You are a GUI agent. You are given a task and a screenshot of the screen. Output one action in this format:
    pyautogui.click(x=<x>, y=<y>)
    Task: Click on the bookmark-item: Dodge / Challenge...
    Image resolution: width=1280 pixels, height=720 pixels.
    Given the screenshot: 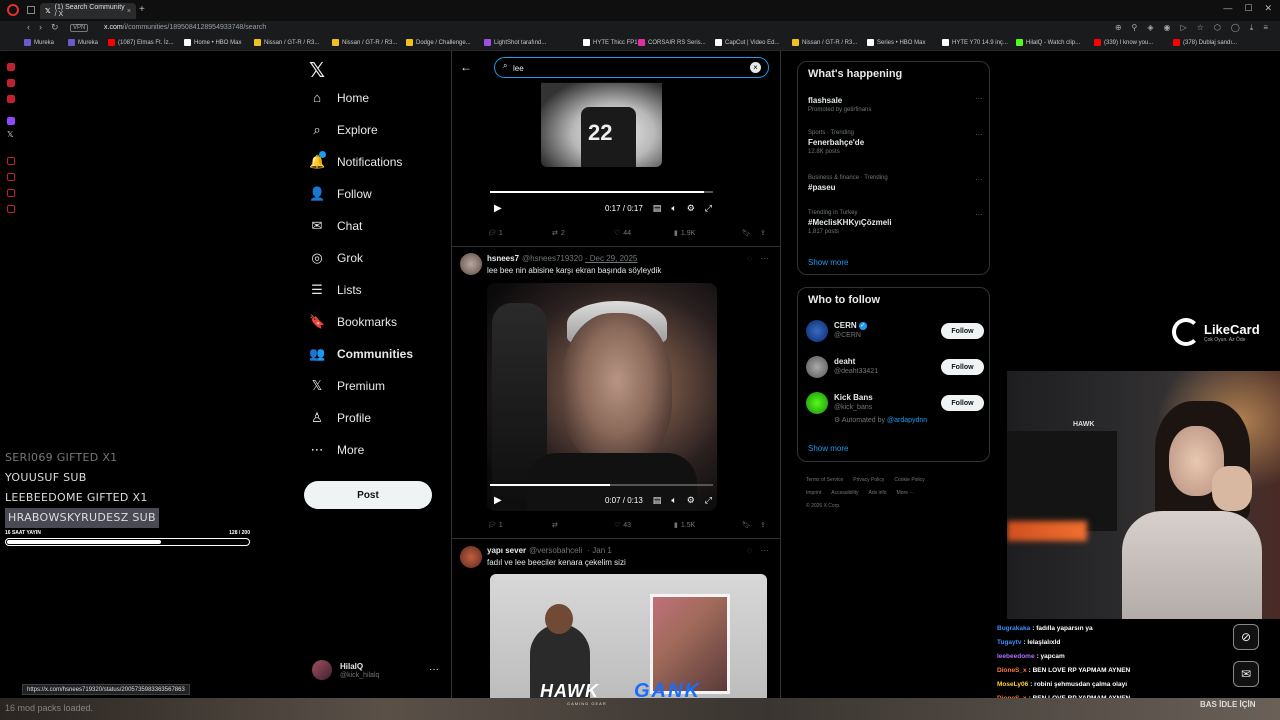 What is the action you would take?
    pyautogui.click(x=438, y=42)
    